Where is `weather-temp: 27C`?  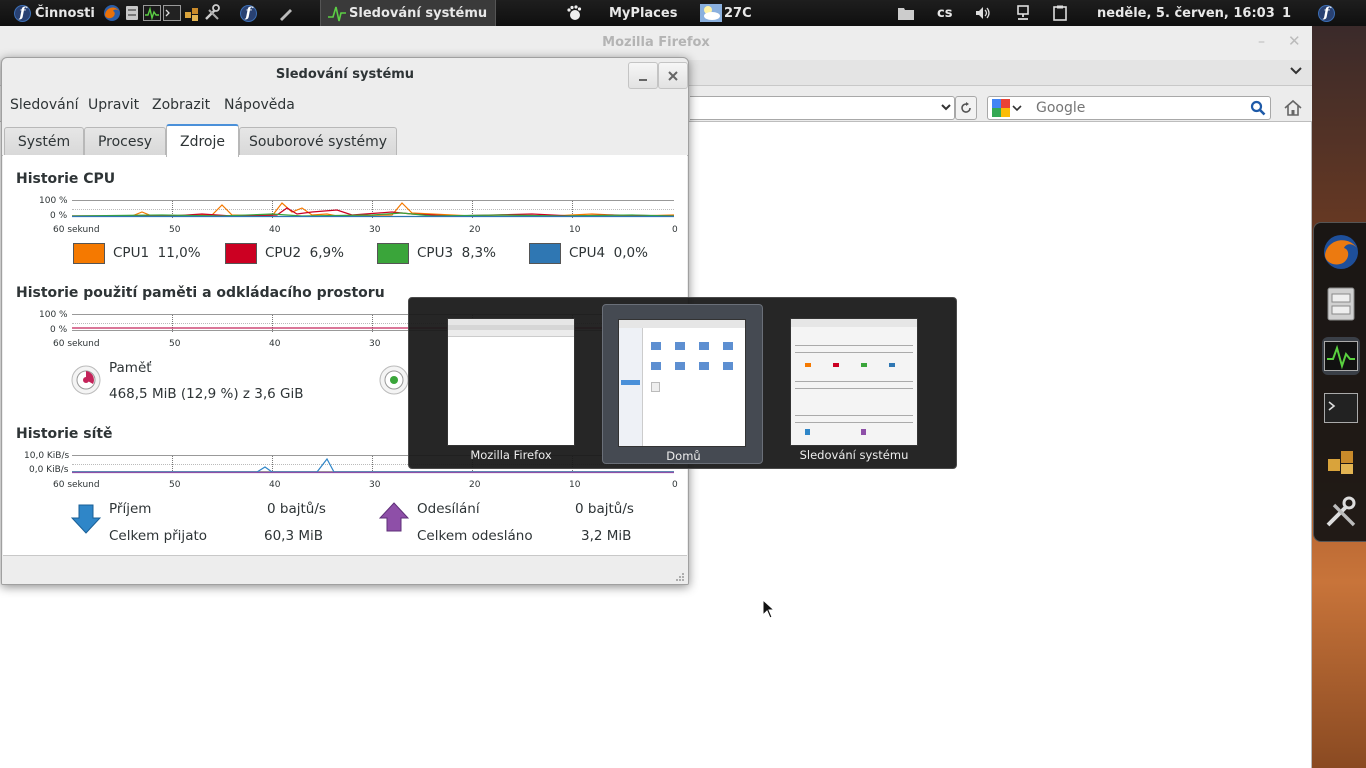 weather-temp: 27C is located at coordinates (738, 13).